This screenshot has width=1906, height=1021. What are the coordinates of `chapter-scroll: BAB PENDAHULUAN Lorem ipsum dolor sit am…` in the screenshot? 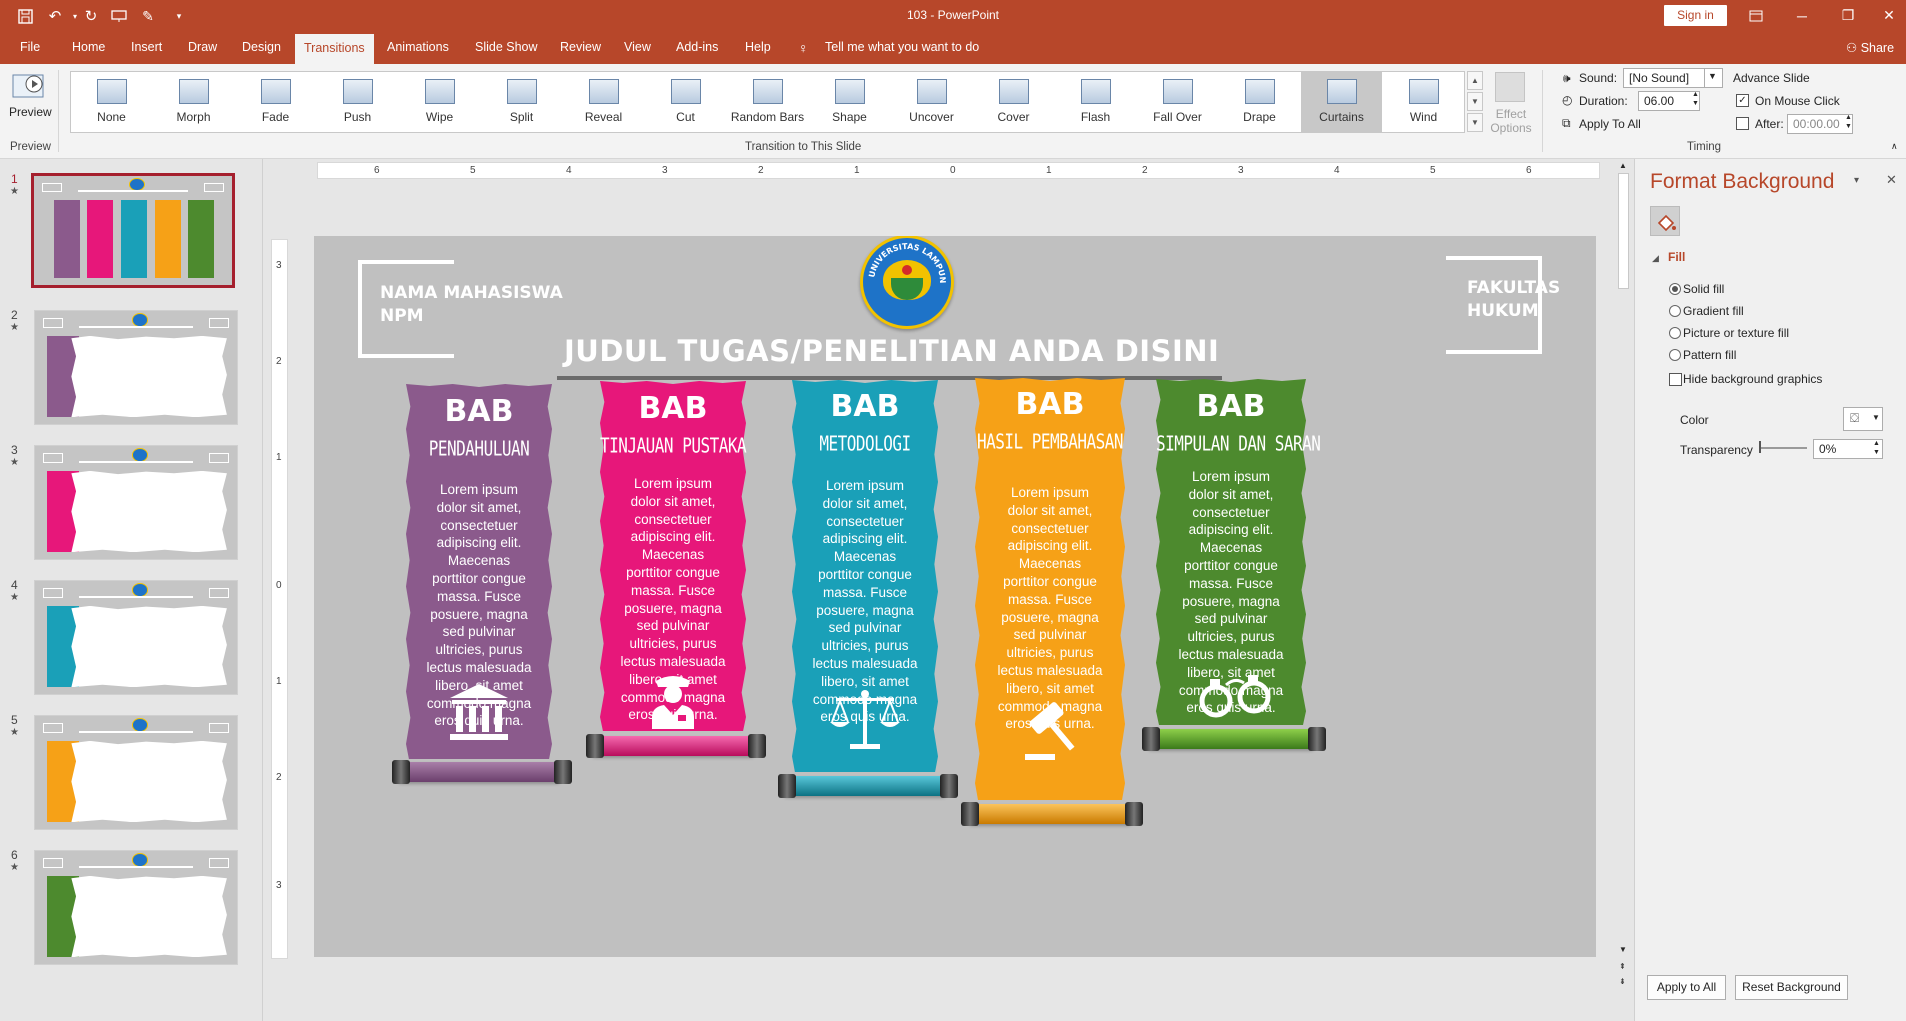 It's located at (482, 586).